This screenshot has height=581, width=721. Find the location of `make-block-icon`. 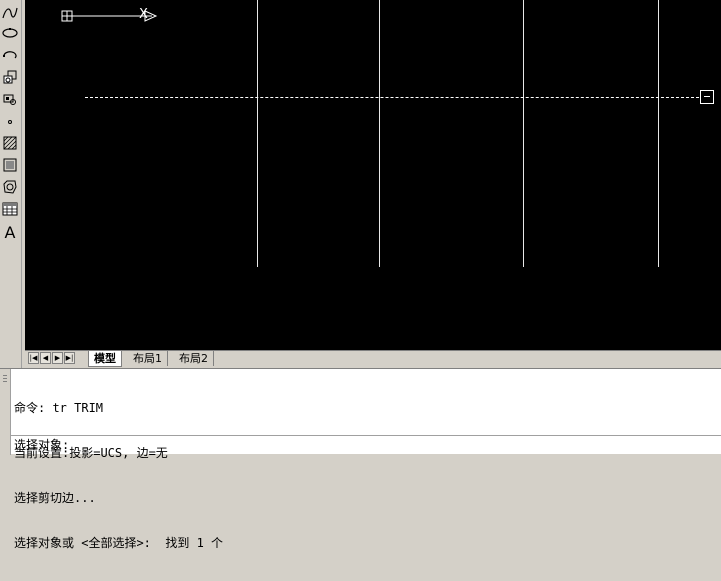

make-block-icon is located at coordinates (10, 99).